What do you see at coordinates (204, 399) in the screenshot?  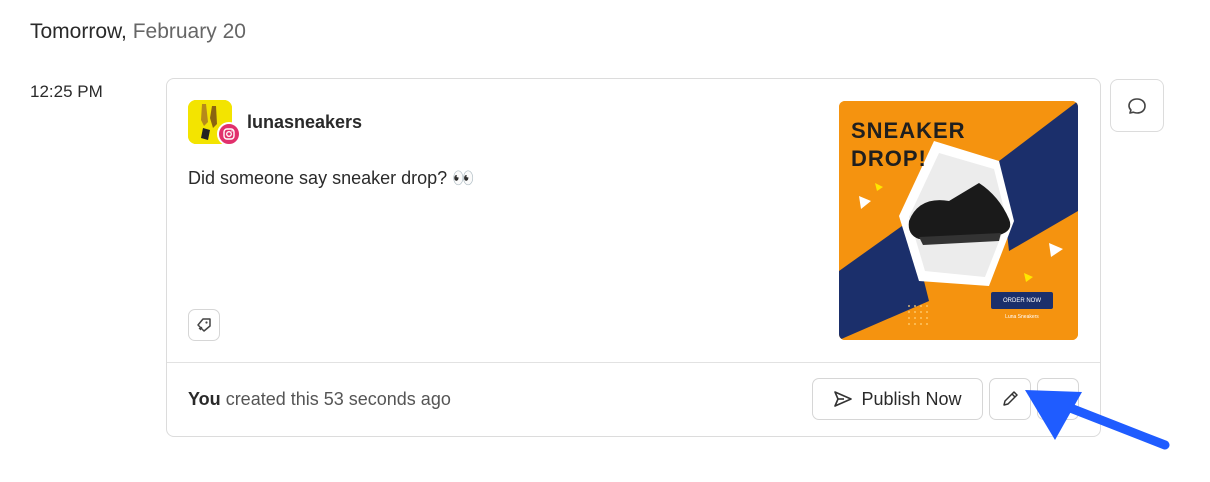 I see `creator-label: You` at bounding box center [204, 399].